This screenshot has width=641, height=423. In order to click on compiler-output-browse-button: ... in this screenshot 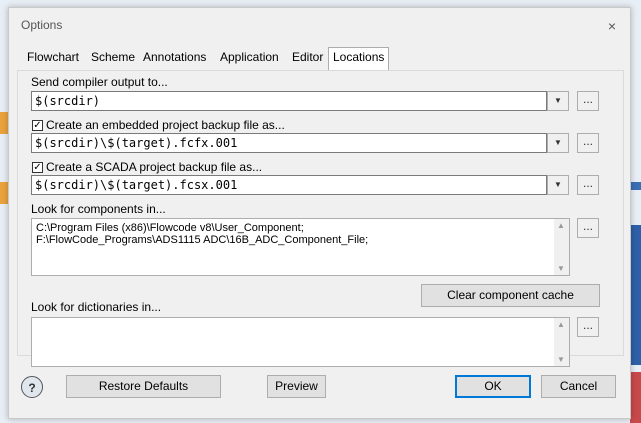, I will do `click(588, 101)`.